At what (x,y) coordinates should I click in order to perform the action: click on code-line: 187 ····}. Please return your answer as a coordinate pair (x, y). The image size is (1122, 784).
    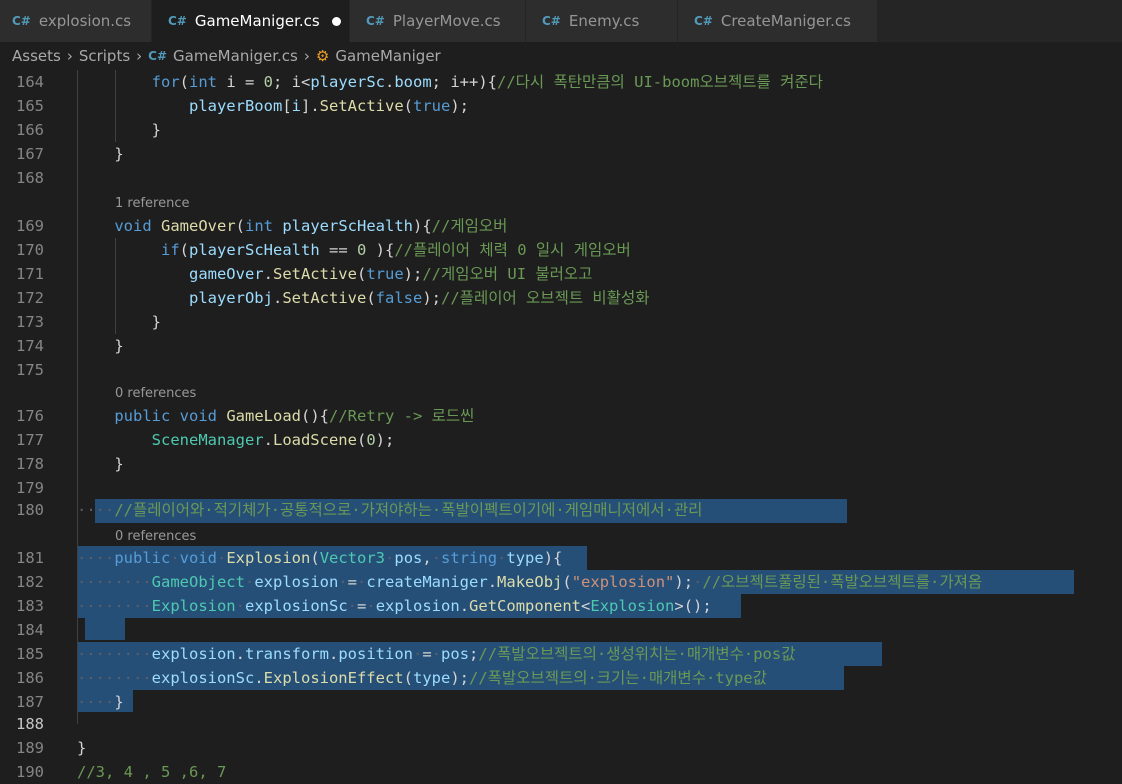
    Looking at the image, I should click on (561, 702).